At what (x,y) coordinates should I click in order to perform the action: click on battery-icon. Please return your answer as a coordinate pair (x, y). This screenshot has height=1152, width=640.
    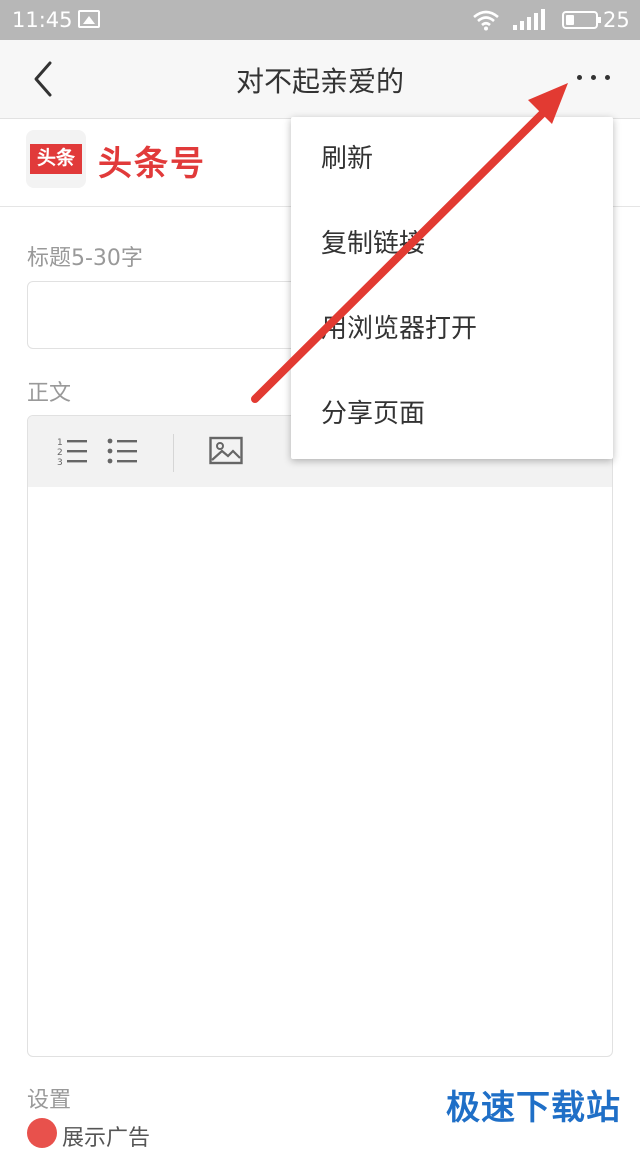
    Looking at the image, I should click on (581, 20).